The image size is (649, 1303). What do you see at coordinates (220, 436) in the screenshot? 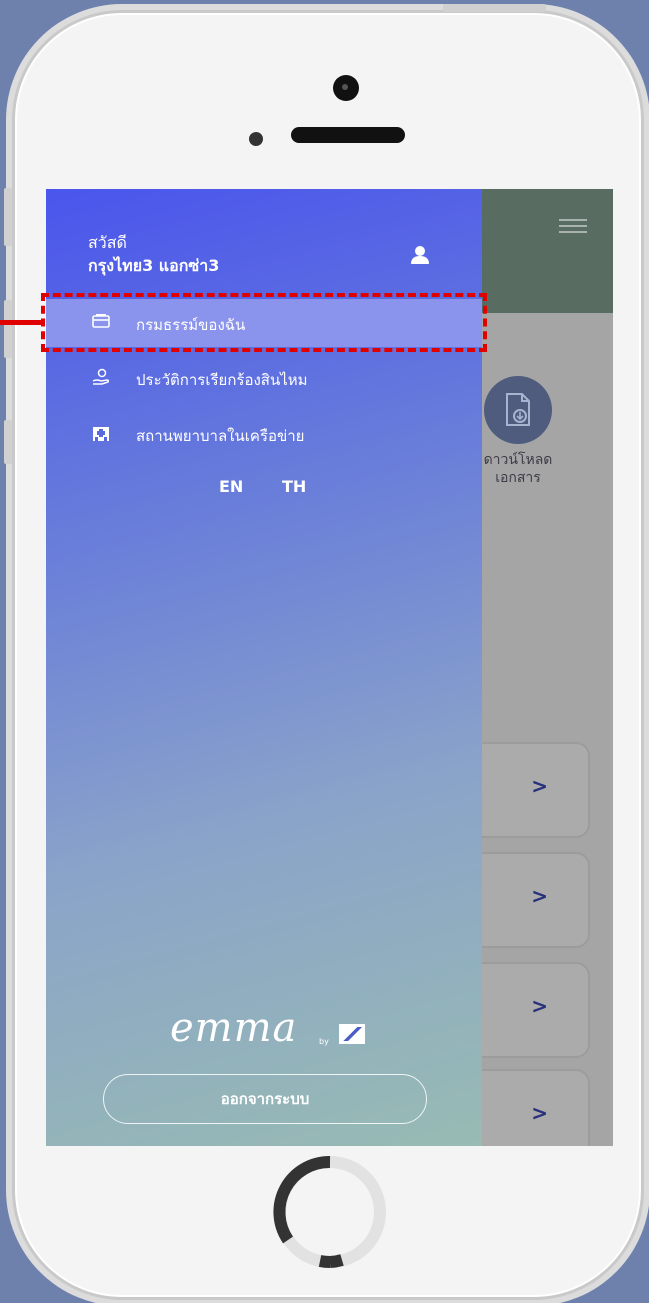
I see `menu-item-label: สถานพยาบาลในเครือข่าย` at bounding box center [220, 436].